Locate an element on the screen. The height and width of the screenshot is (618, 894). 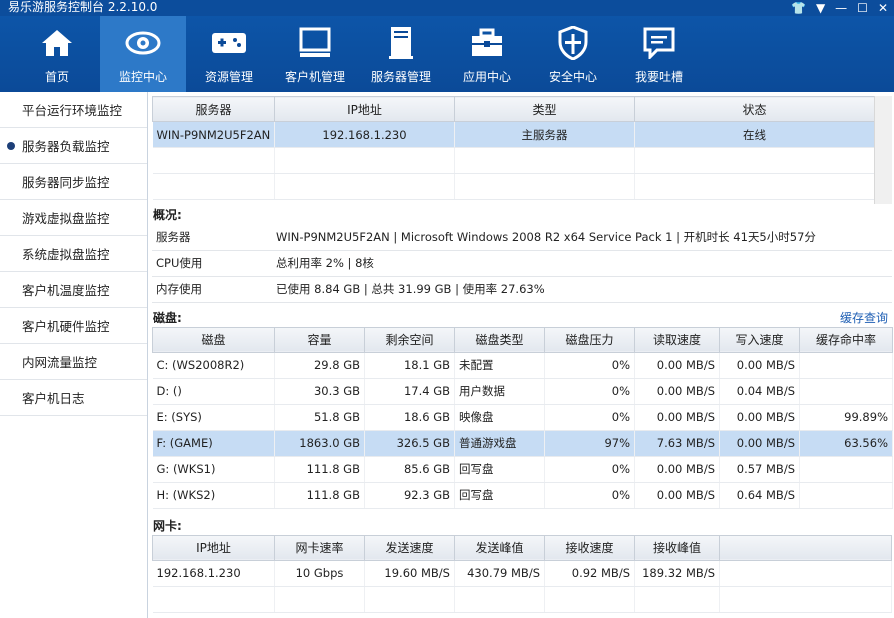
overview-value: 总利用率 2% | 8核 is located at coordinates (582, 263).